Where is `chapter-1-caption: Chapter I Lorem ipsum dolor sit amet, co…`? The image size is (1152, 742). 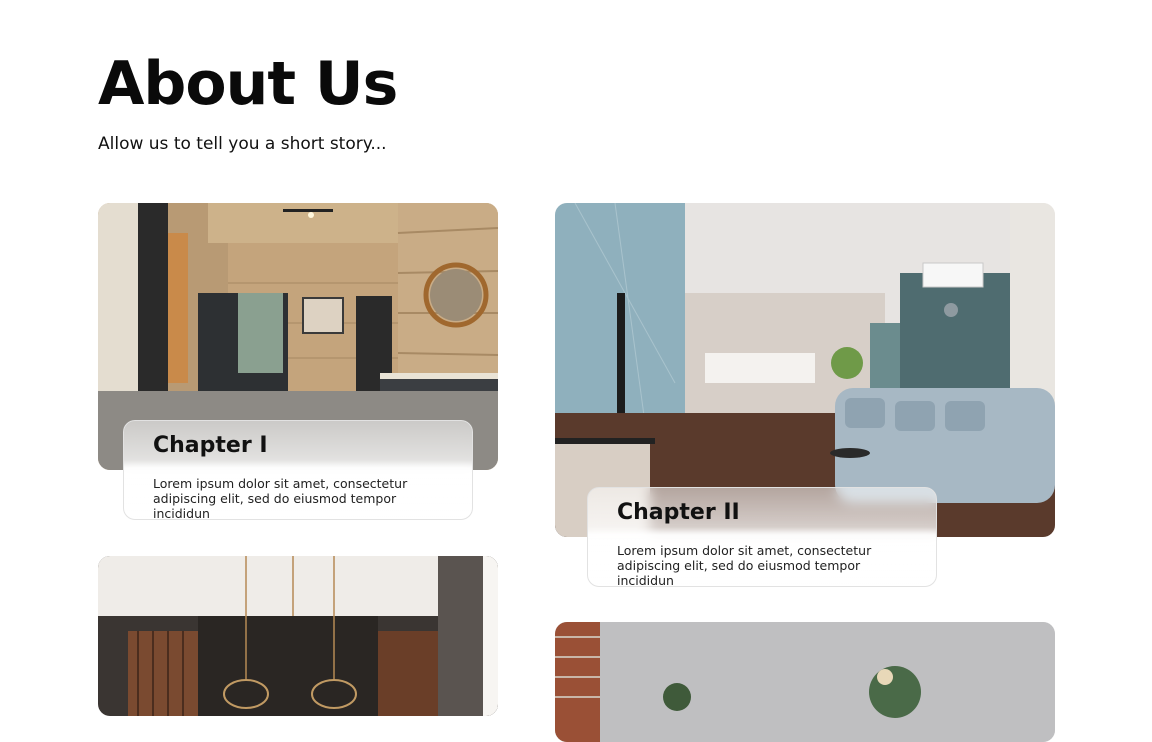
chapter-1-caption: Chapter I Lorem ipsum dolor sit amet, co… is located at coordinates (298, 470).